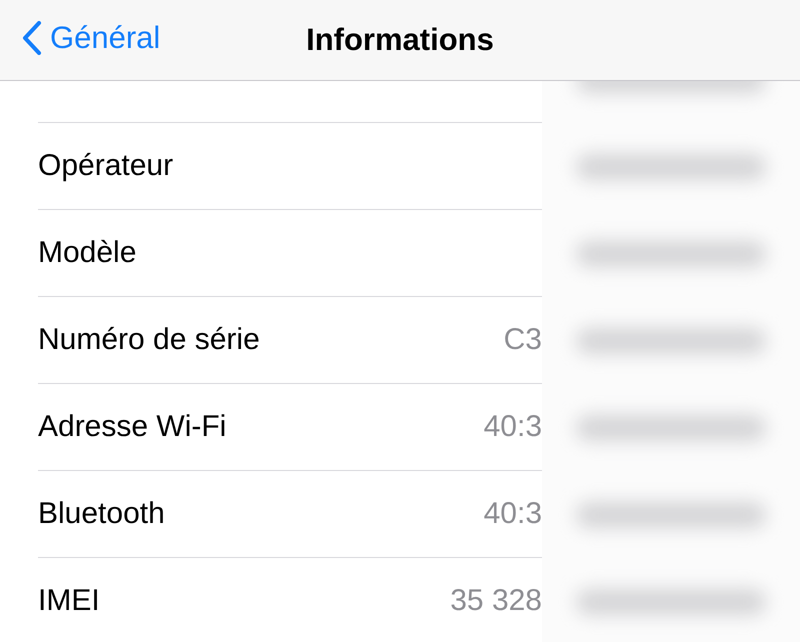  Describe the element at coordinates (400, 40) in the screenshot. I see `page-title: Informations` at that location.